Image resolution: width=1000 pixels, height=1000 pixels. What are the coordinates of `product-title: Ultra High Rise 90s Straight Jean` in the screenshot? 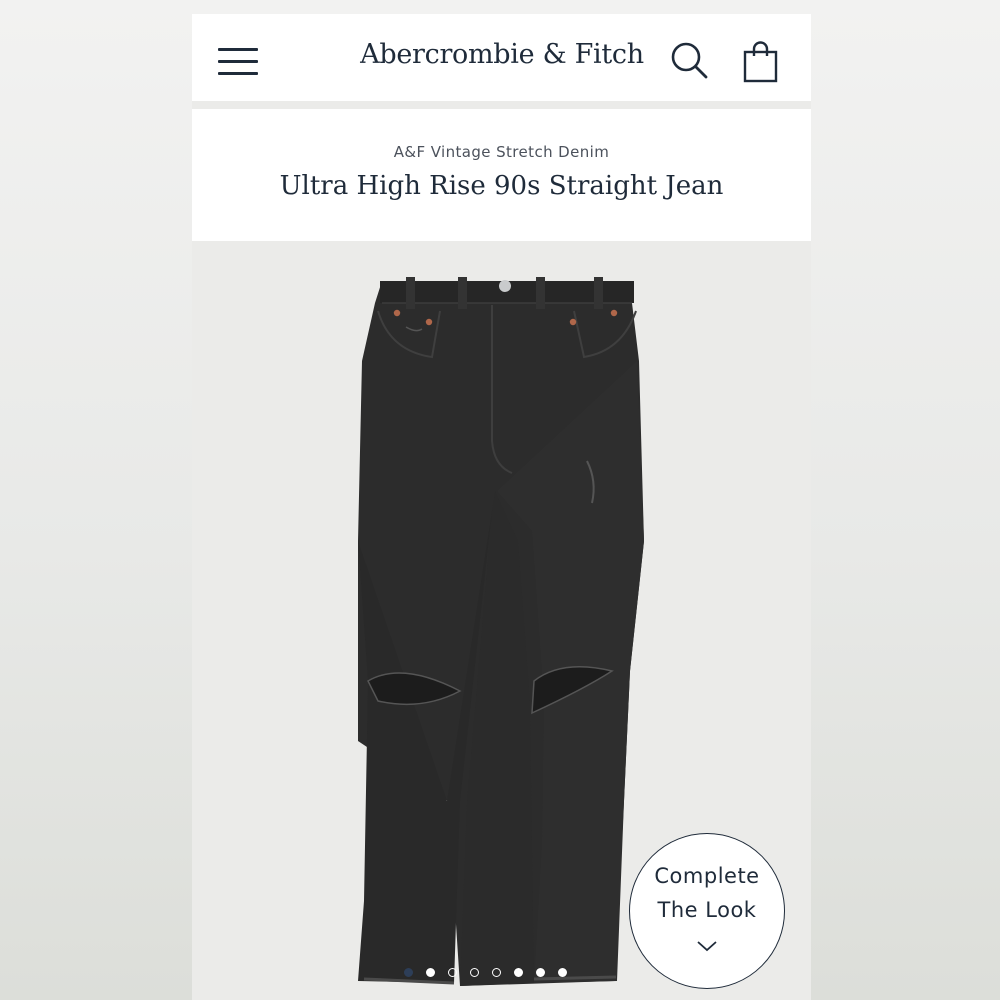 It's located at (501, 186).